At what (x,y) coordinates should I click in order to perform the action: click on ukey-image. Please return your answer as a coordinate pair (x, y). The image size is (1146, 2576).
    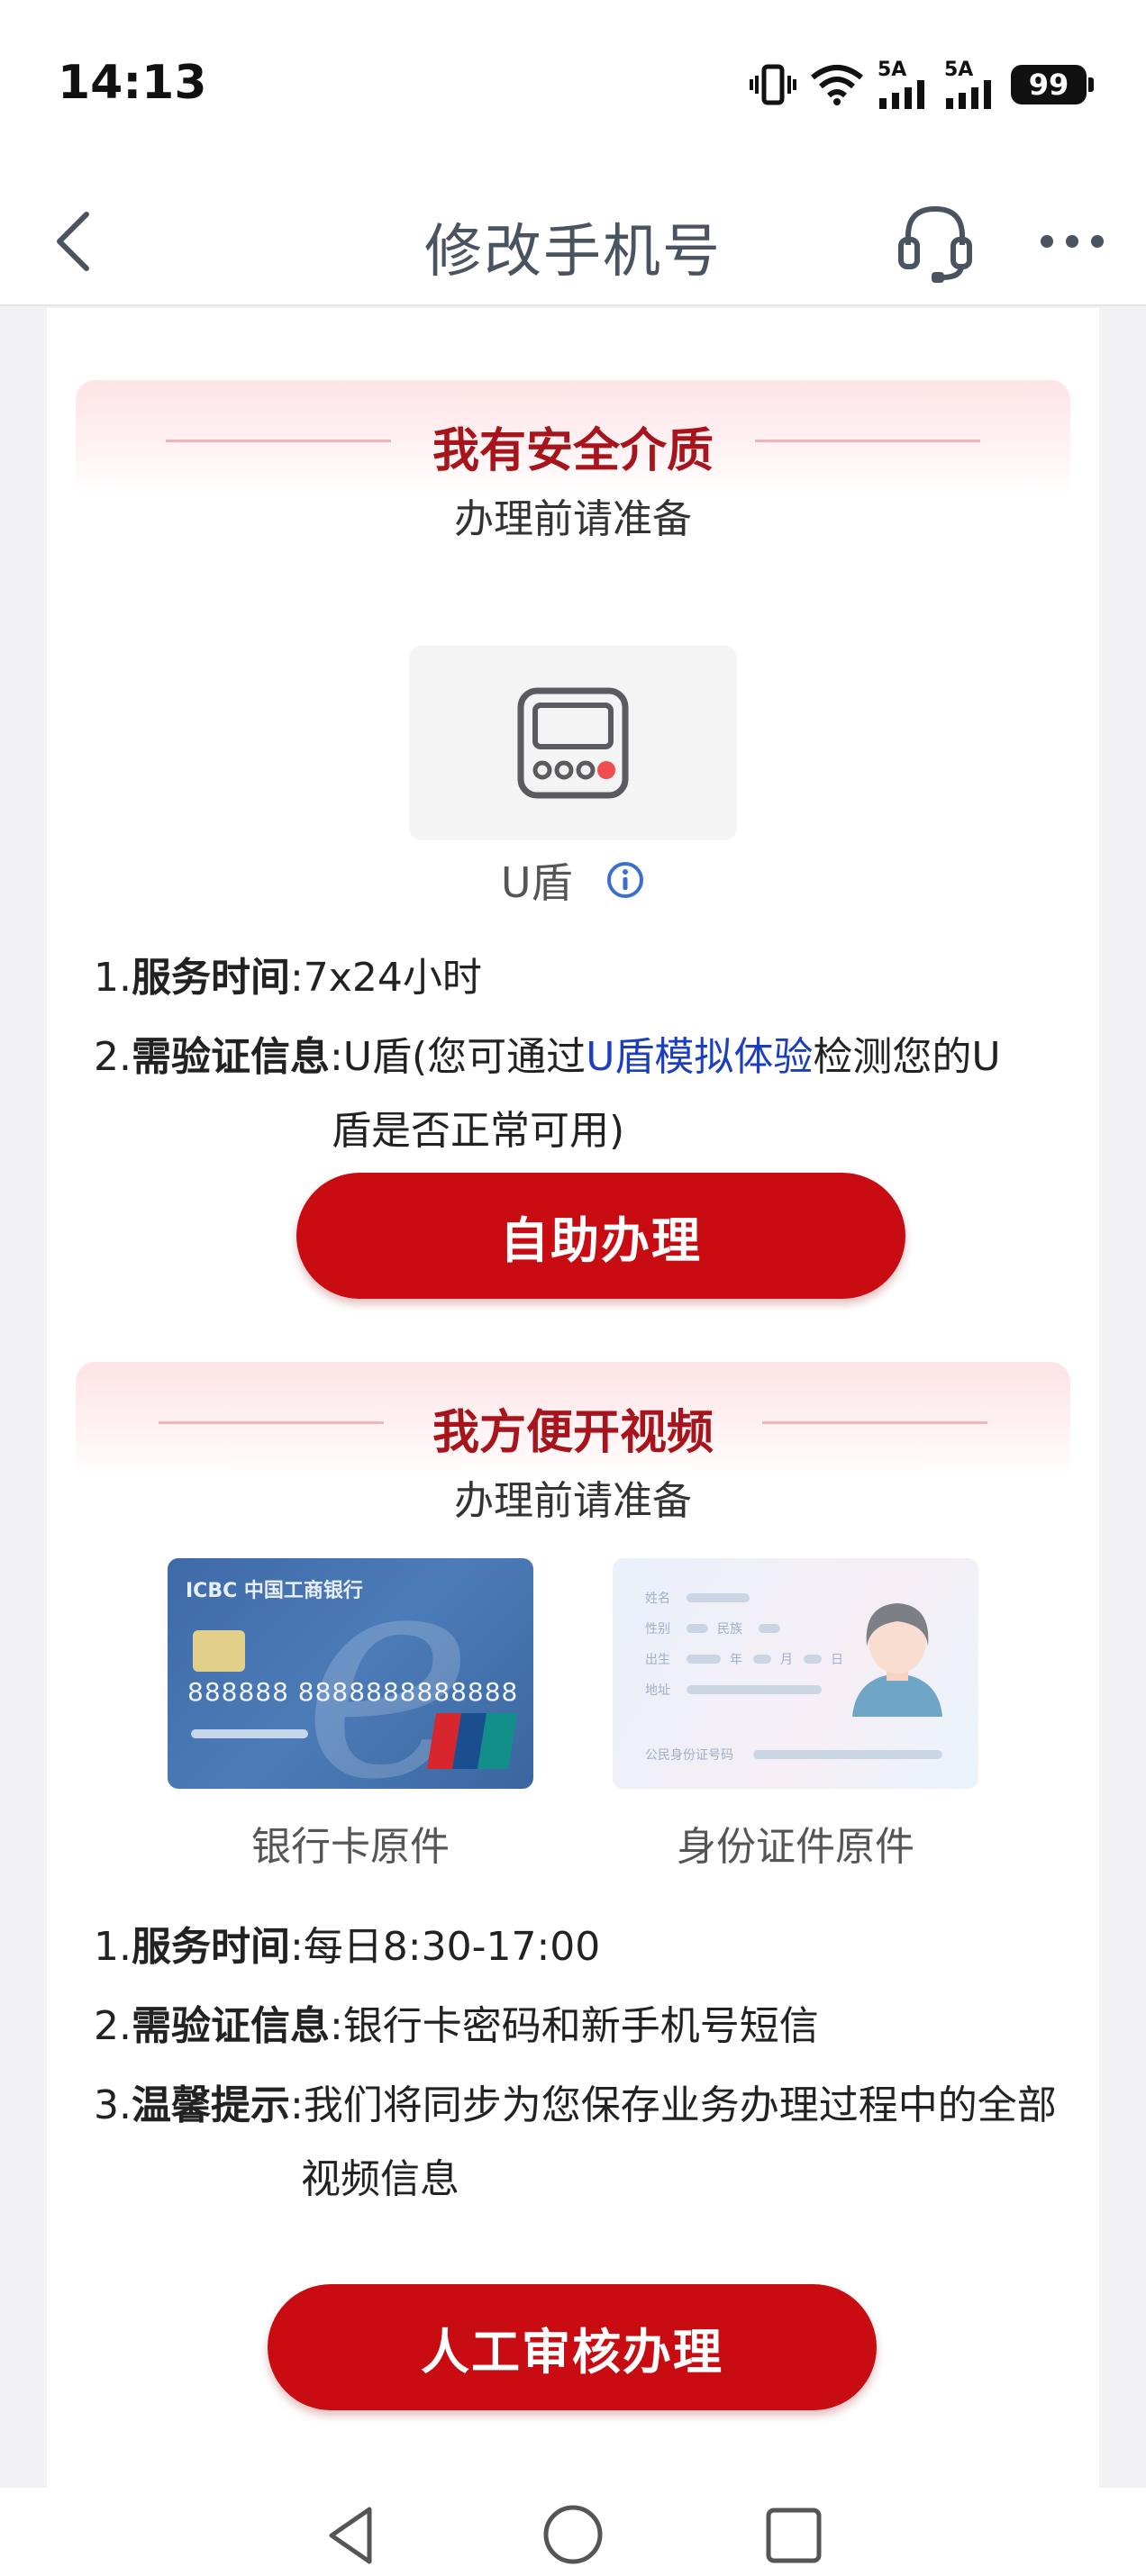
    Looking at the image, I should click on (573, 743).